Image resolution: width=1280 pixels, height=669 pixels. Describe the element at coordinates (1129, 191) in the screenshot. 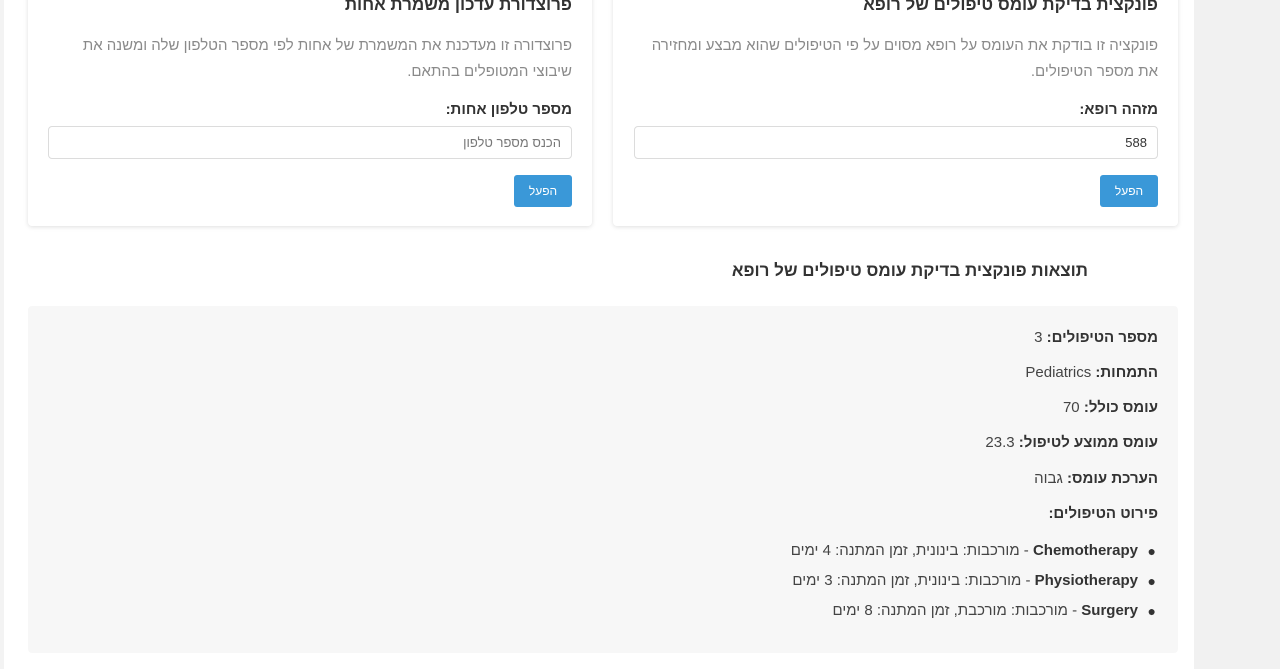

I see `run-function-button: הפעל` at that location.